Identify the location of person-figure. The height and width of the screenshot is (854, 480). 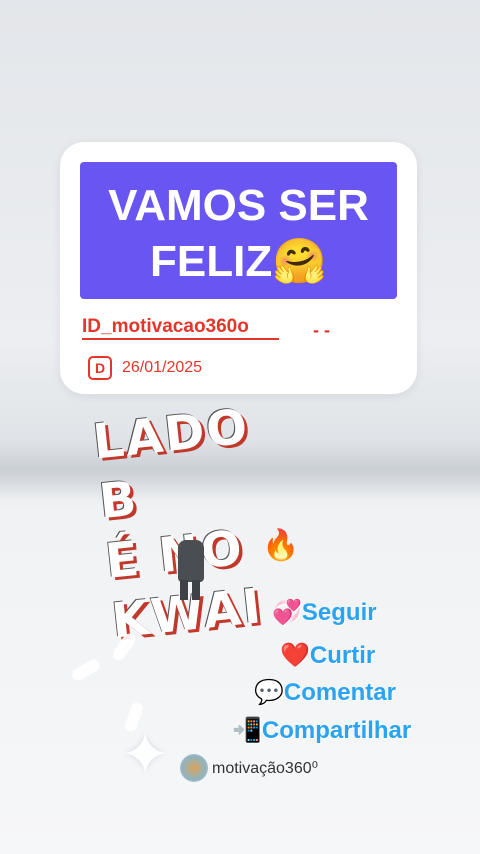
(191, 570).